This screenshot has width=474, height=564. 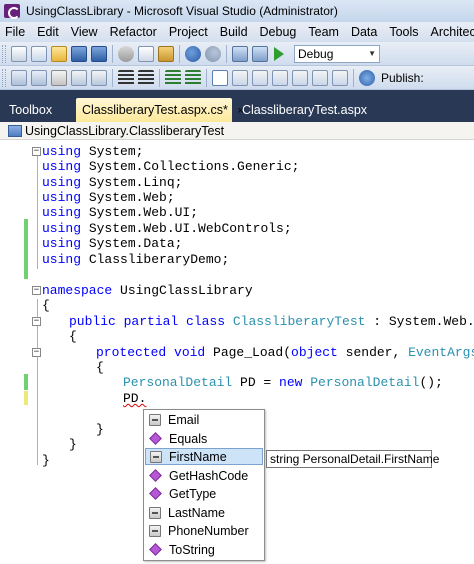 I want to click on code-line-6: using System.Web.UI.WebControls;, so click(x=167, y=229).